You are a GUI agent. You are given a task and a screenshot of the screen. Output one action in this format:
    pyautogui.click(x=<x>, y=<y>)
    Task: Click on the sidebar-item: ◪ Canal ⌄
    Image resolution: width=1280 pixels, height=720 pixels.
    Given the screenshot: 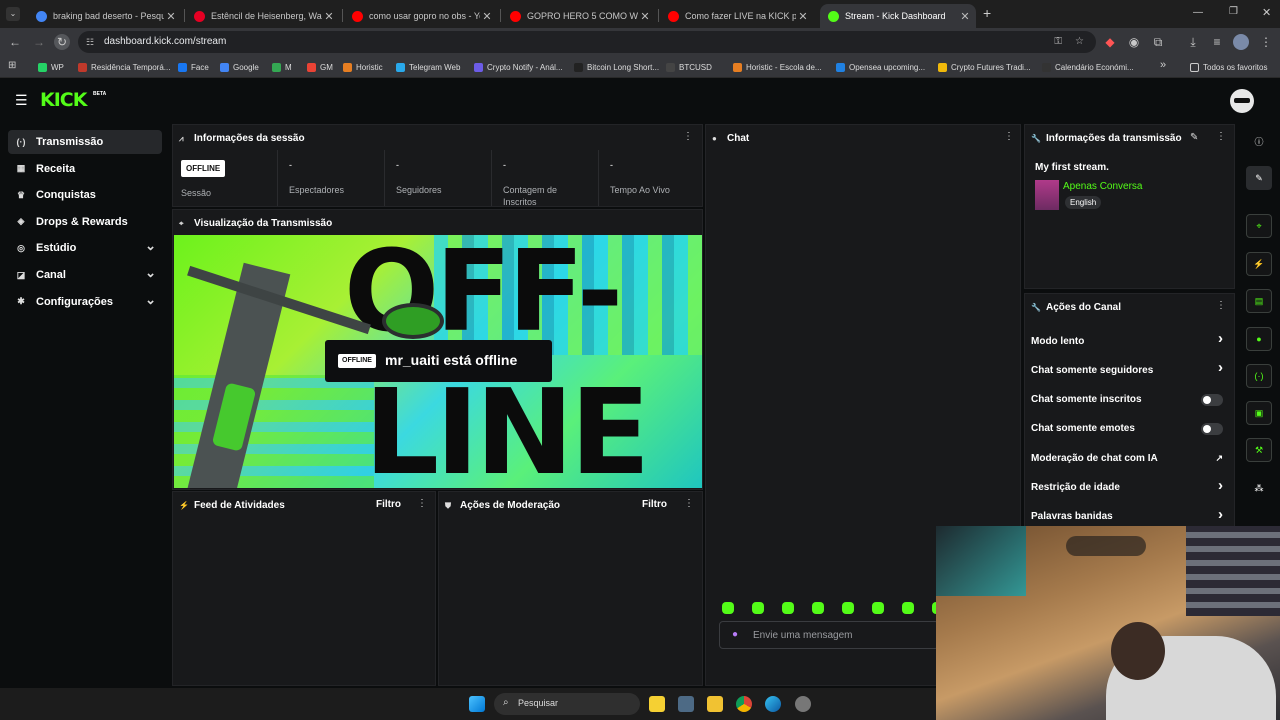 What is the action you would take?
    pyautogui.click(x=85, y=275)
    